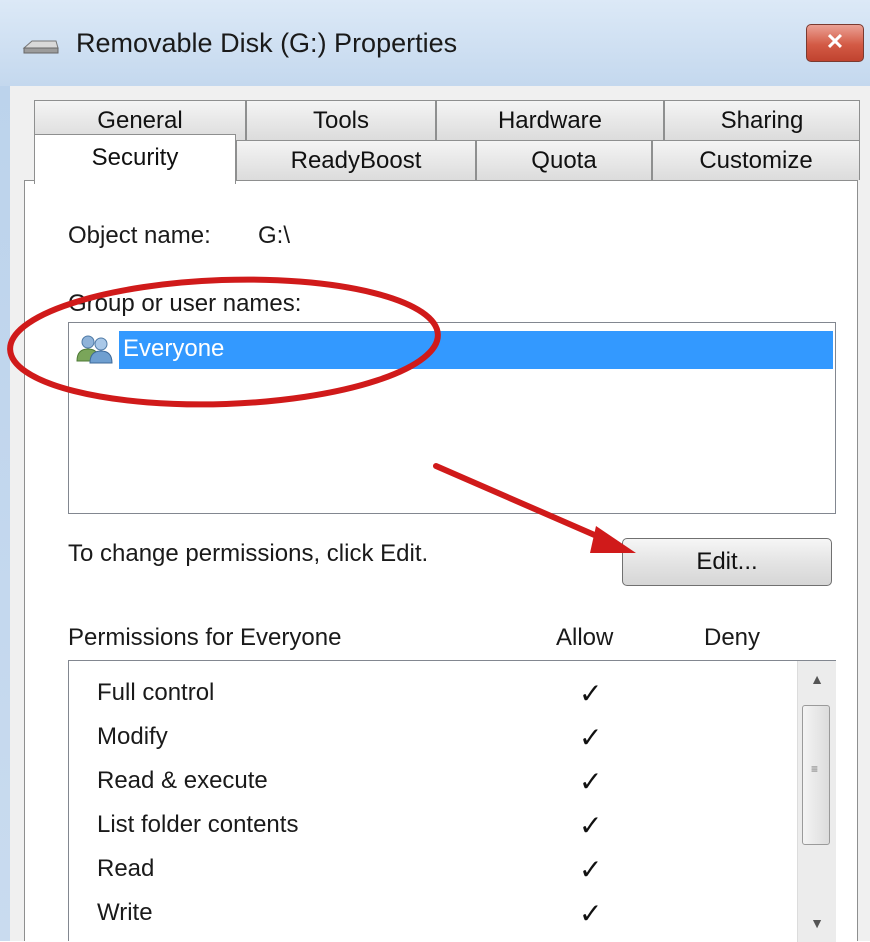 The width and height of the screenshot is (870, 942). I want to click on tab-sharing: Sharing, so click(762, 120).